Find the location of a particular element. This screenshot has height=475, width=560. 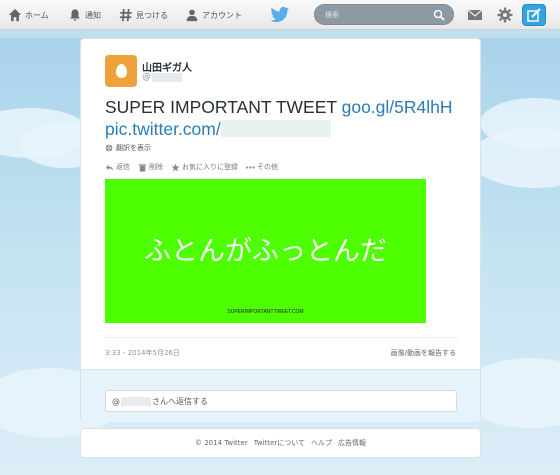

delete-label: 削除 is located at coordinates (156, 167).